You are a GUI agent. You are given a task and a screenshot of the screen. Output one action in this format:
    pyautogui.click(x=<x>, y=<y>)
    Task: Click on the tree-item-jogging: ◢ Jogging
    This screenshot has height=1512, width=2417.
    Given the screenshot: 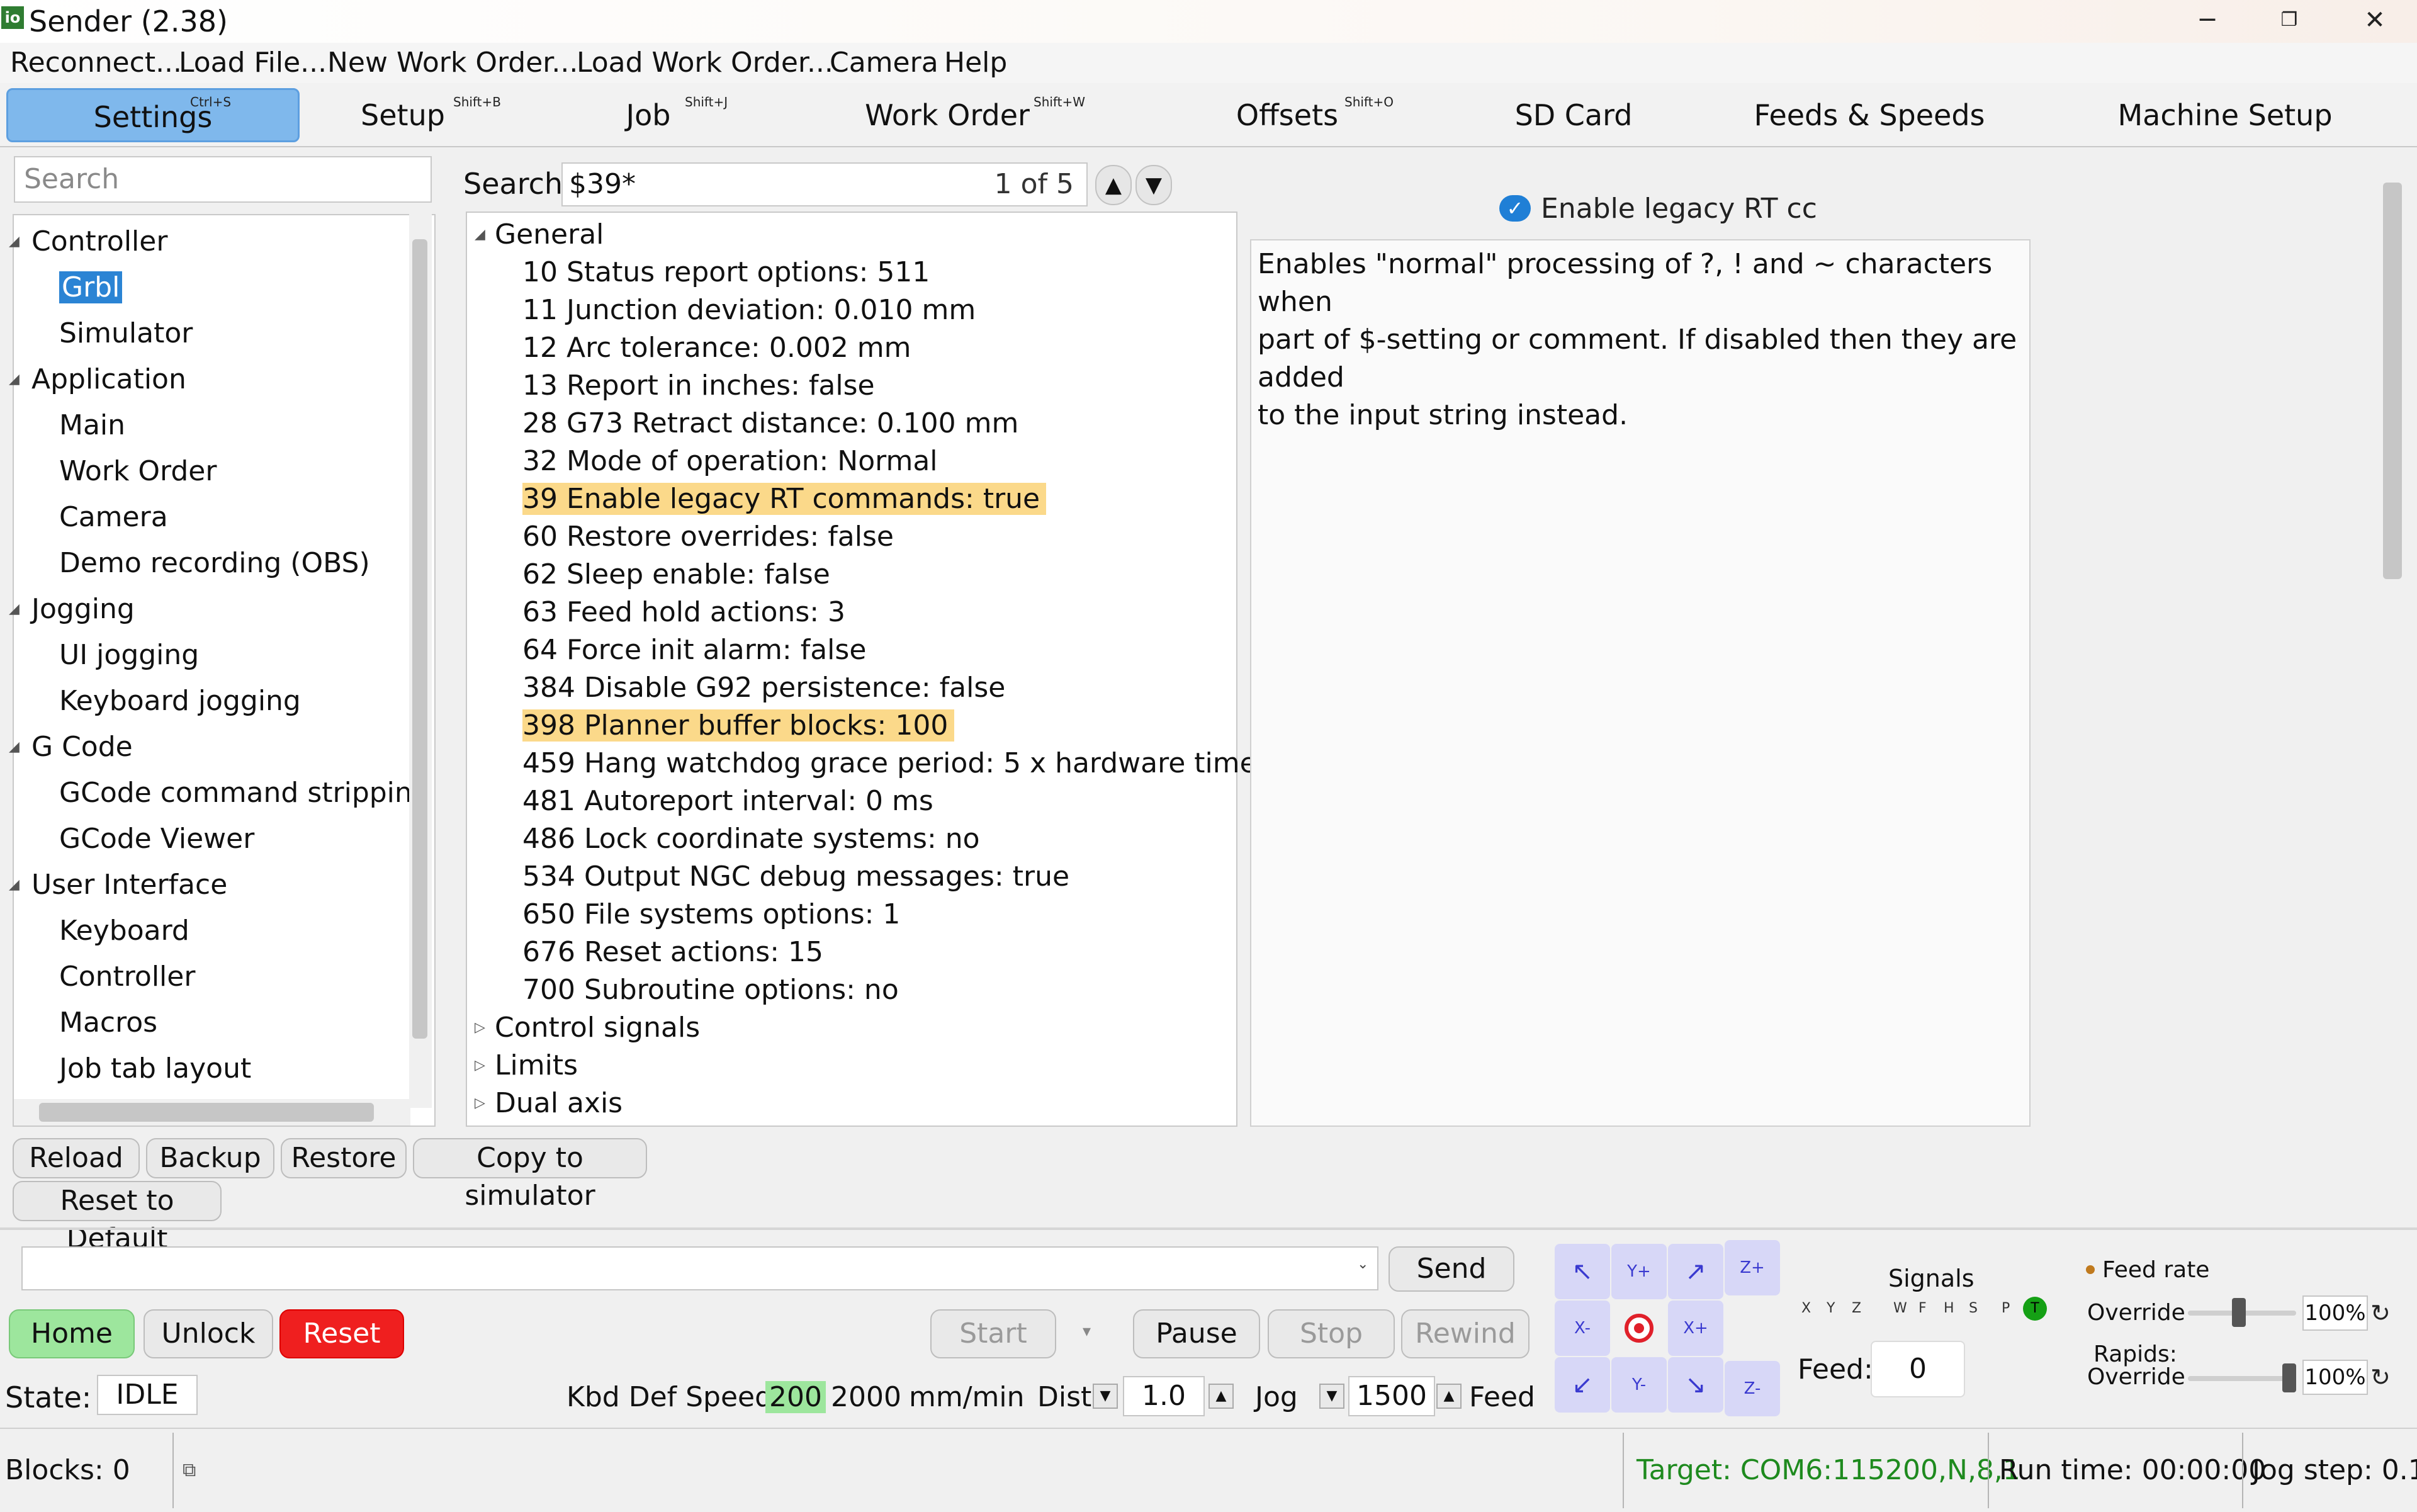 What is the action you would take?
    pyautogui.click(x=72, y=609)
    